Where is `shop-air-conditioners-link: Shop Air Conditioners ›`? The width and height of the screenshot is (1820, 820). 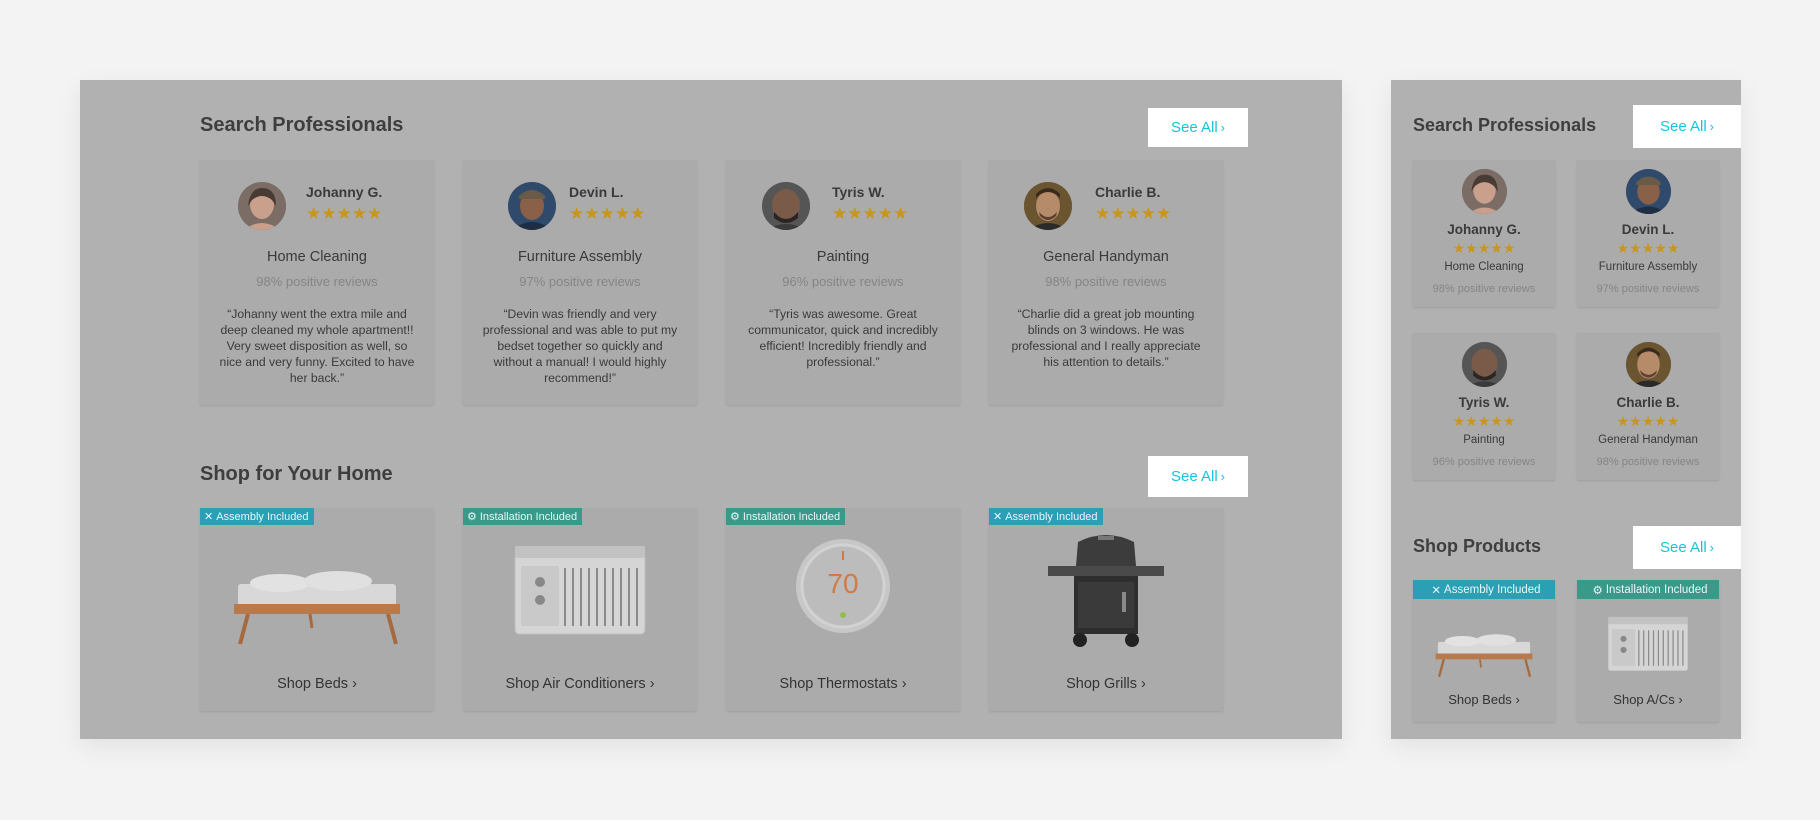 shop-air-conditioners-link: Shop Air Conditioners › is located at coordinates (580, 684).